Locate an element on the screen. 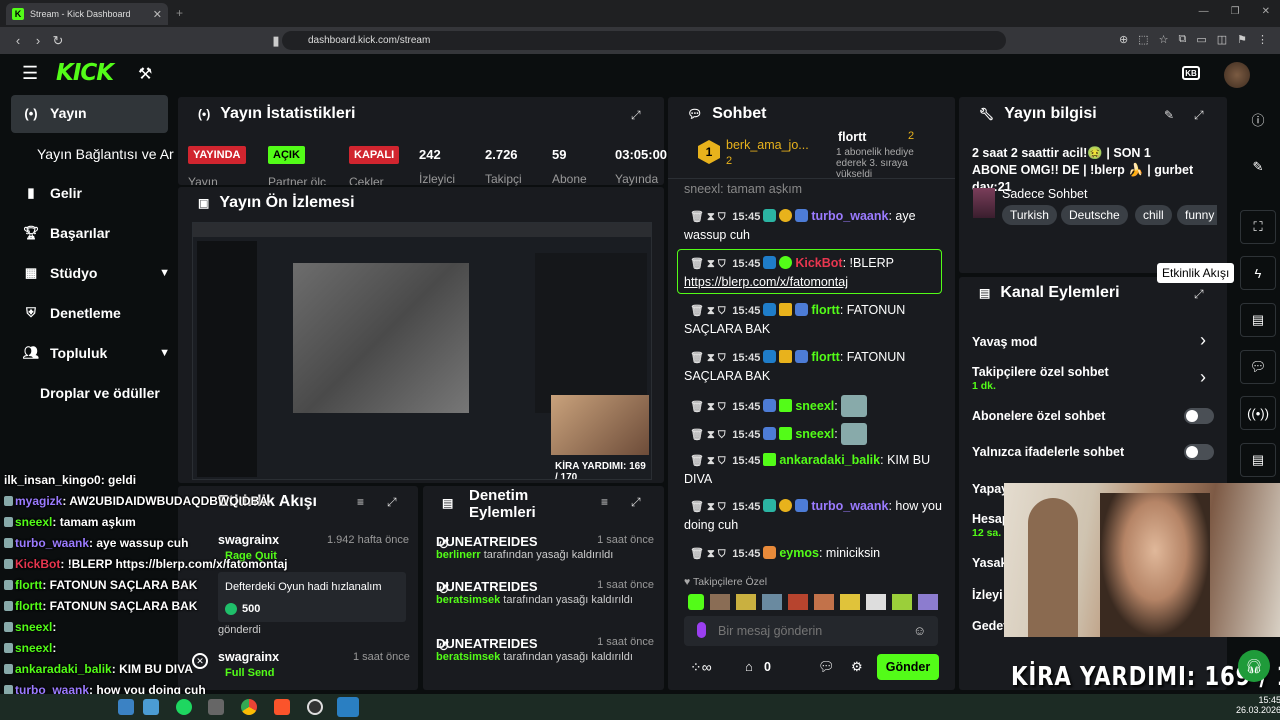  action-followers-only: Takipçilere özel sohbet is located at coordinates (1040, 372).